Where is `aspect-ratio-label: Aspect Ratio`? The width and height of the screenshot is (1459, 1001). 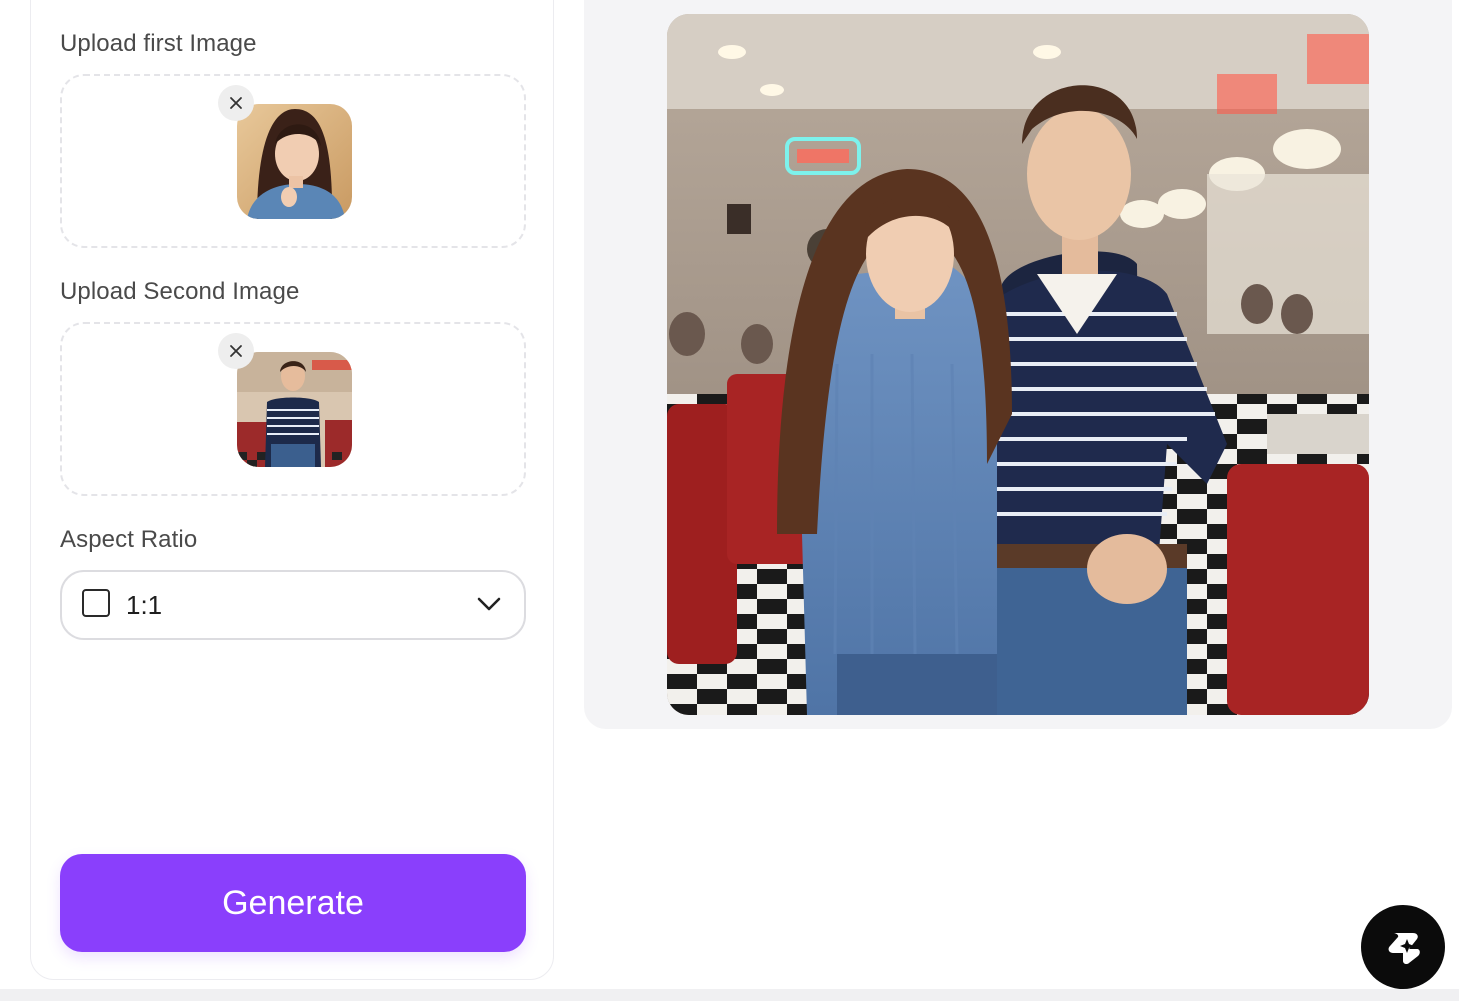 aspect-ratio-label: Aspect Ratio is located at coordinates (129, 539).